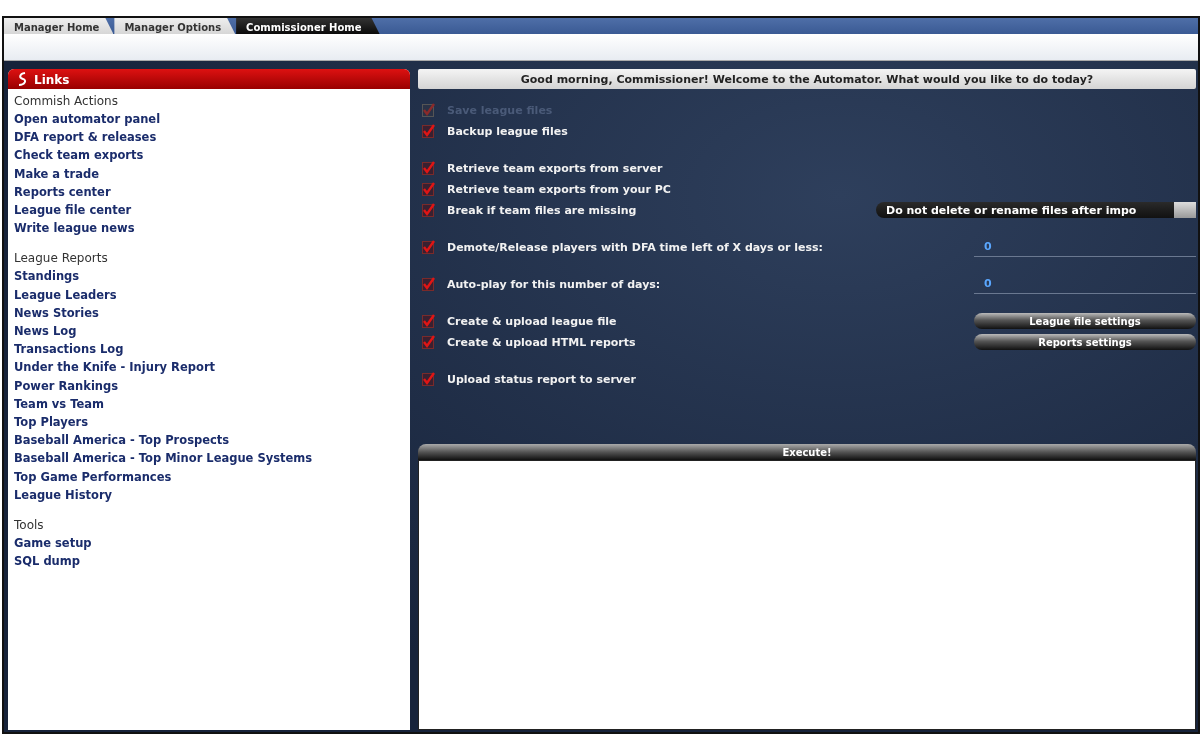 The image size is (1202, 736). I want to click on option-label: Demote/Release players with DFA time left of X days or less:, so click(635, 247).